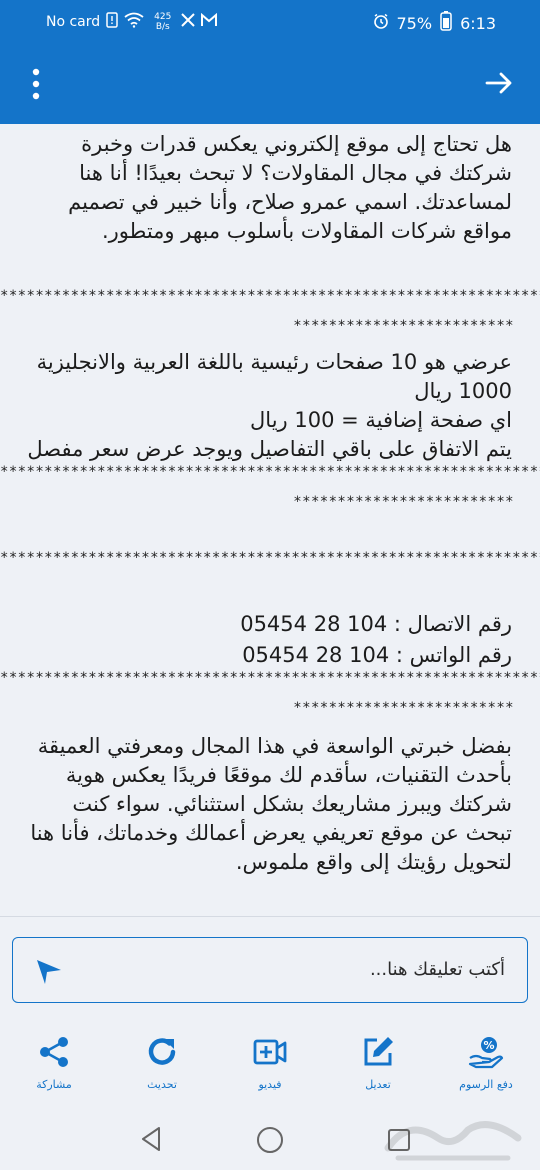 The width and height of the screenshot is (540, 1170). Describe the element at coordinates (478, 23) in the screenshot. I see `clock-time: 6:13` at that location.